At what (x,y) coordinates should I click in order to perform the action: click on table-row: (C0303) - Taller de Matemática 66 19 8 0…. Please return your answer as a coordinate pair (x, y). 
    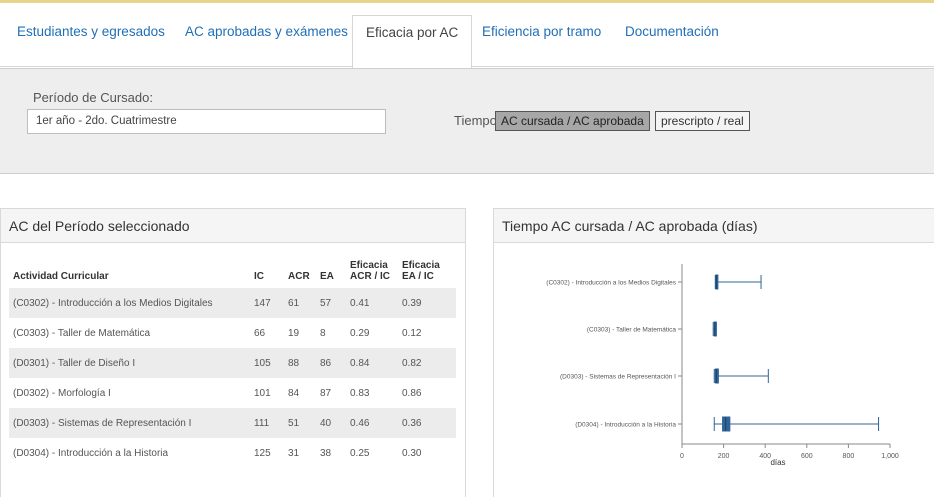
    Looking at the image, I should click on (232, 333).